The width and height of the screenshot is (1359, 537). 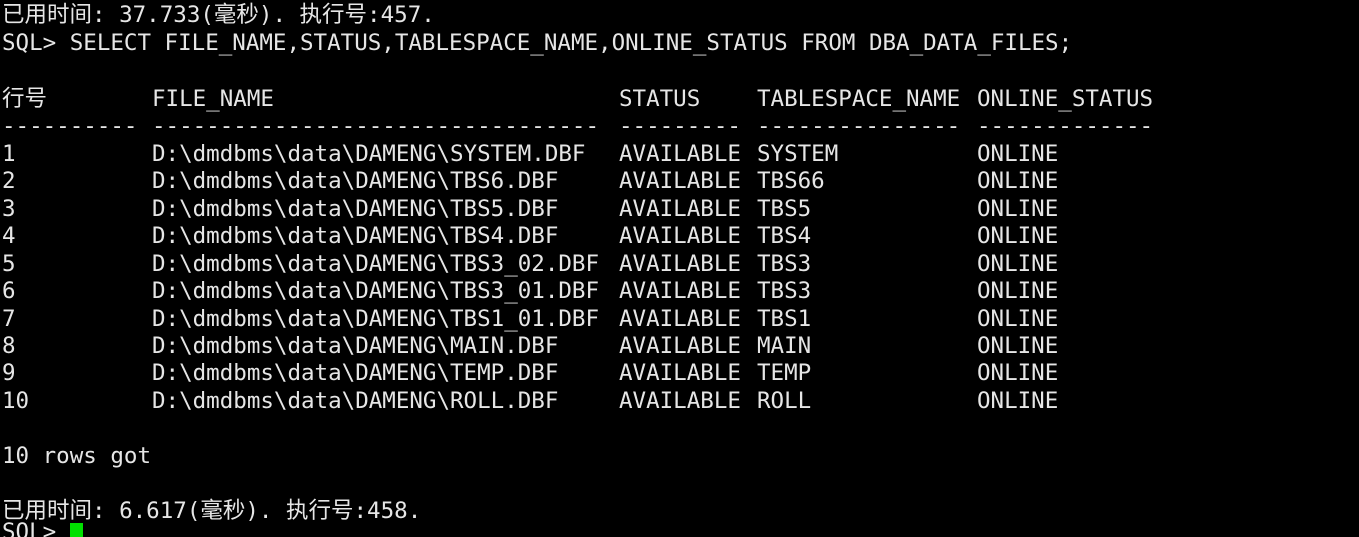 What do you see at coordinates (784, 236) in the screenshot?
I see `tablespace-cell: TBS4` at bounding box center [784, 236].